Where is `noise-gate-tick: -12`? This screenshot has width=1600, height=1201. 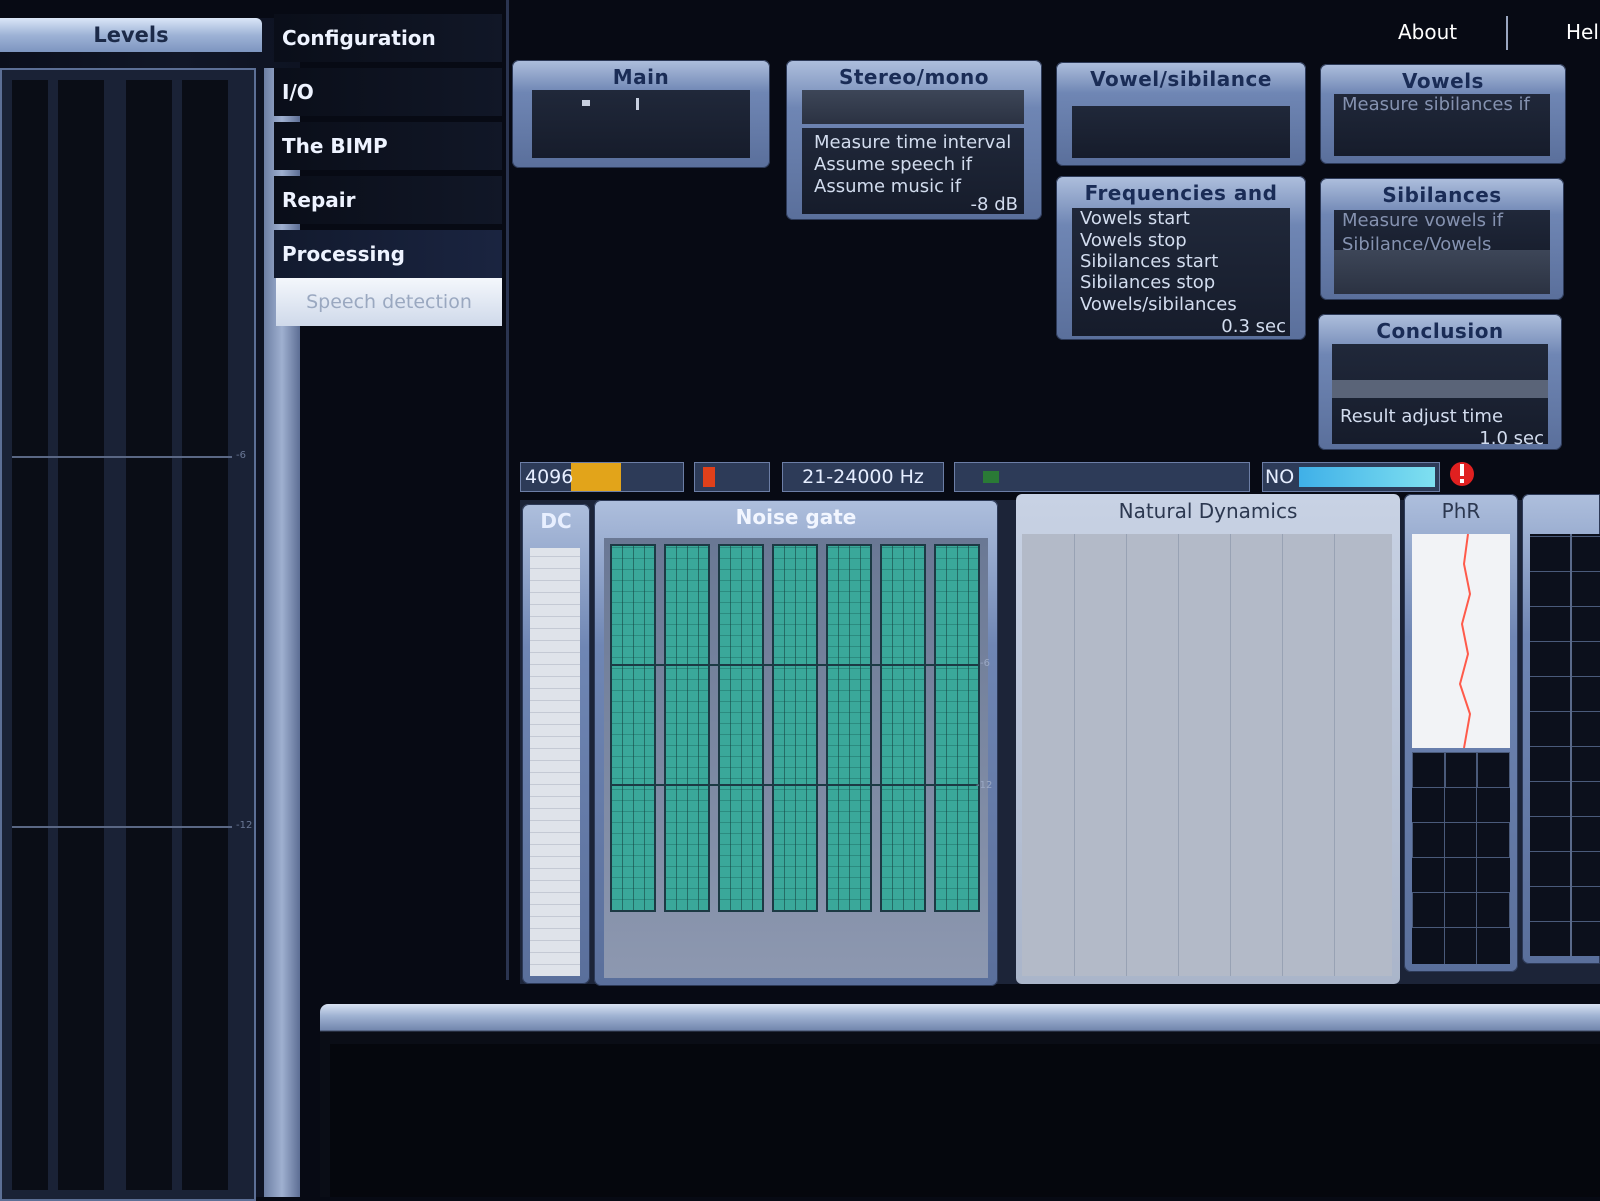
noise-gate-tick: -12 is located at coordinates (984, 785).